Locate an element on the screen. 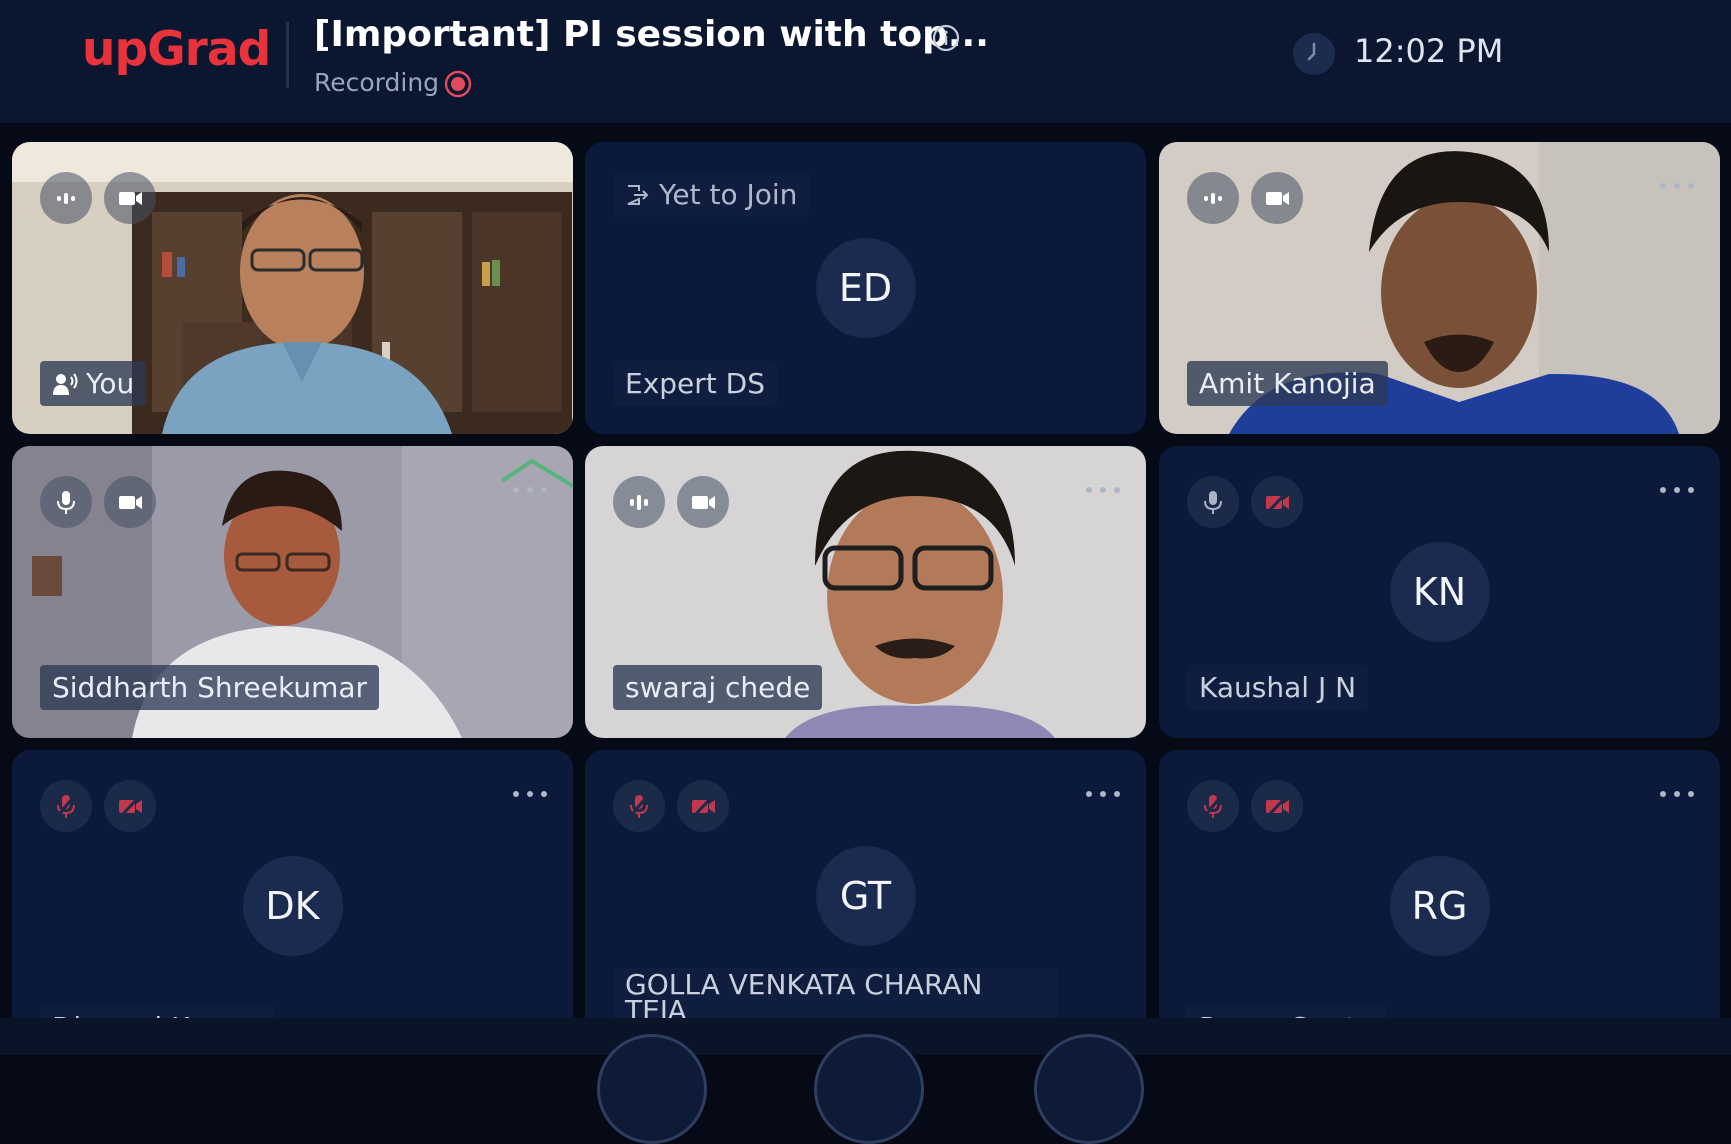  participant-tile-swaraj-chede: swaraj chede is located at coordinates (865, 592).